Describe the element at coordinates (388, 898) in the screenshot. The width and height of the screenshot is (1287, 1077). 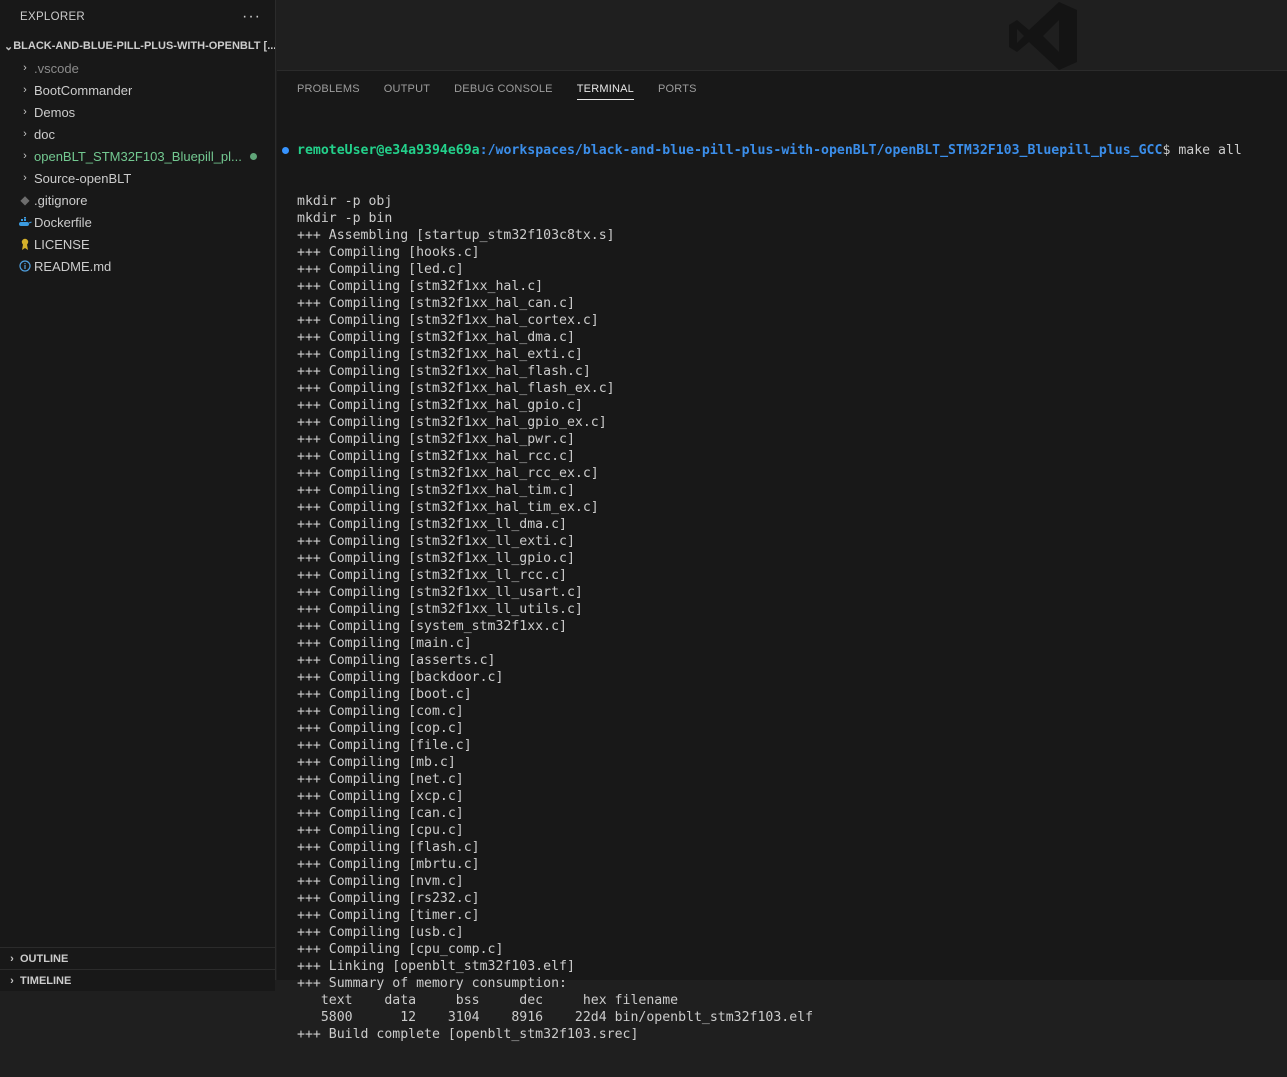
I see `terminal-line: +++ Compiling [rs232.c]` at that location.